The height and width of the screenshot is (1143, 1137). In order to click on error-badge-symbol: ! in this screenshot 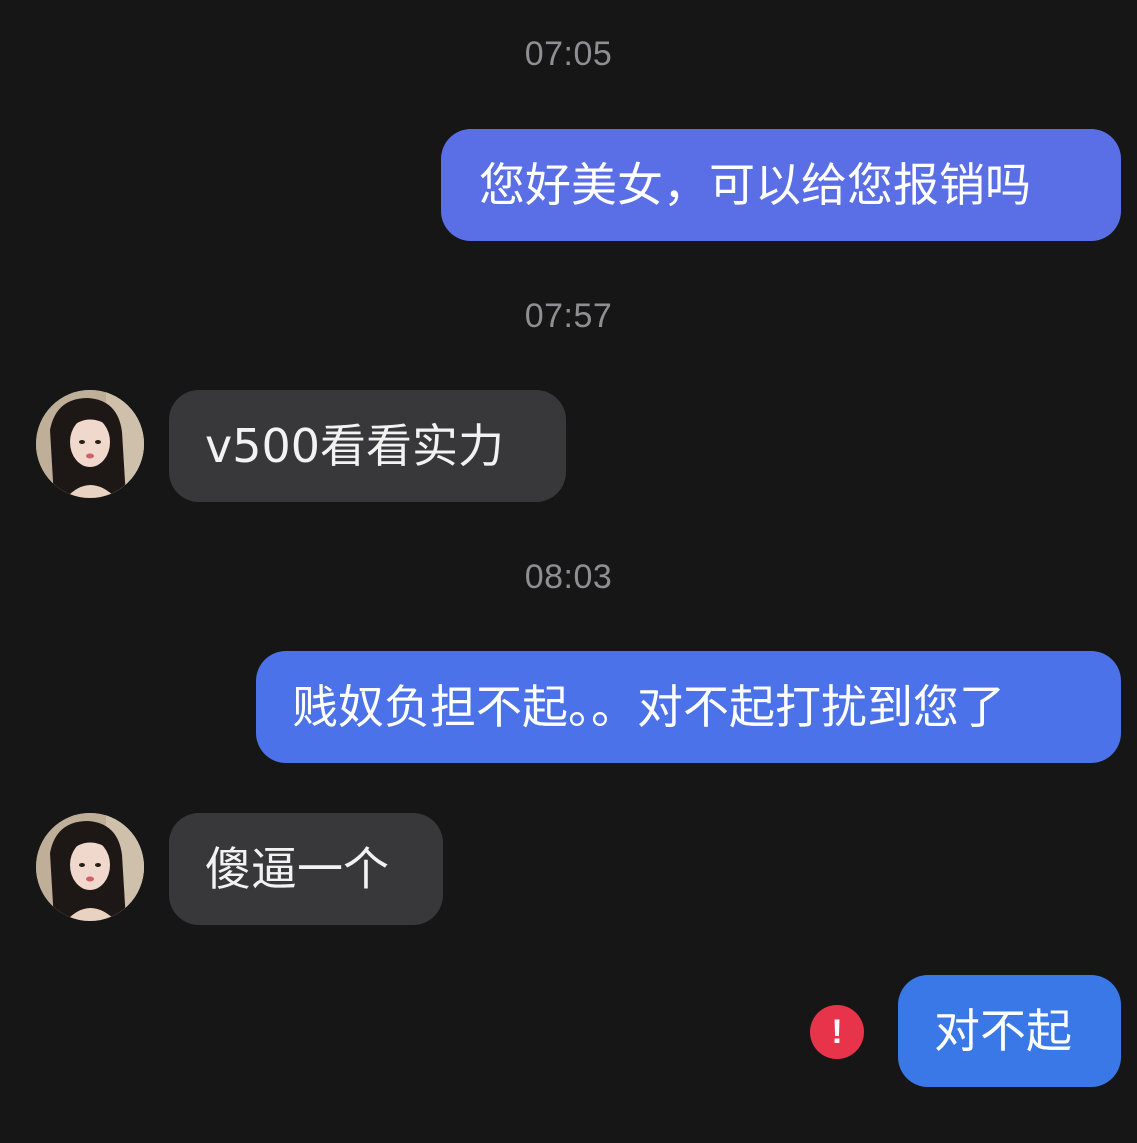, I will do `click(837, 1031)`.